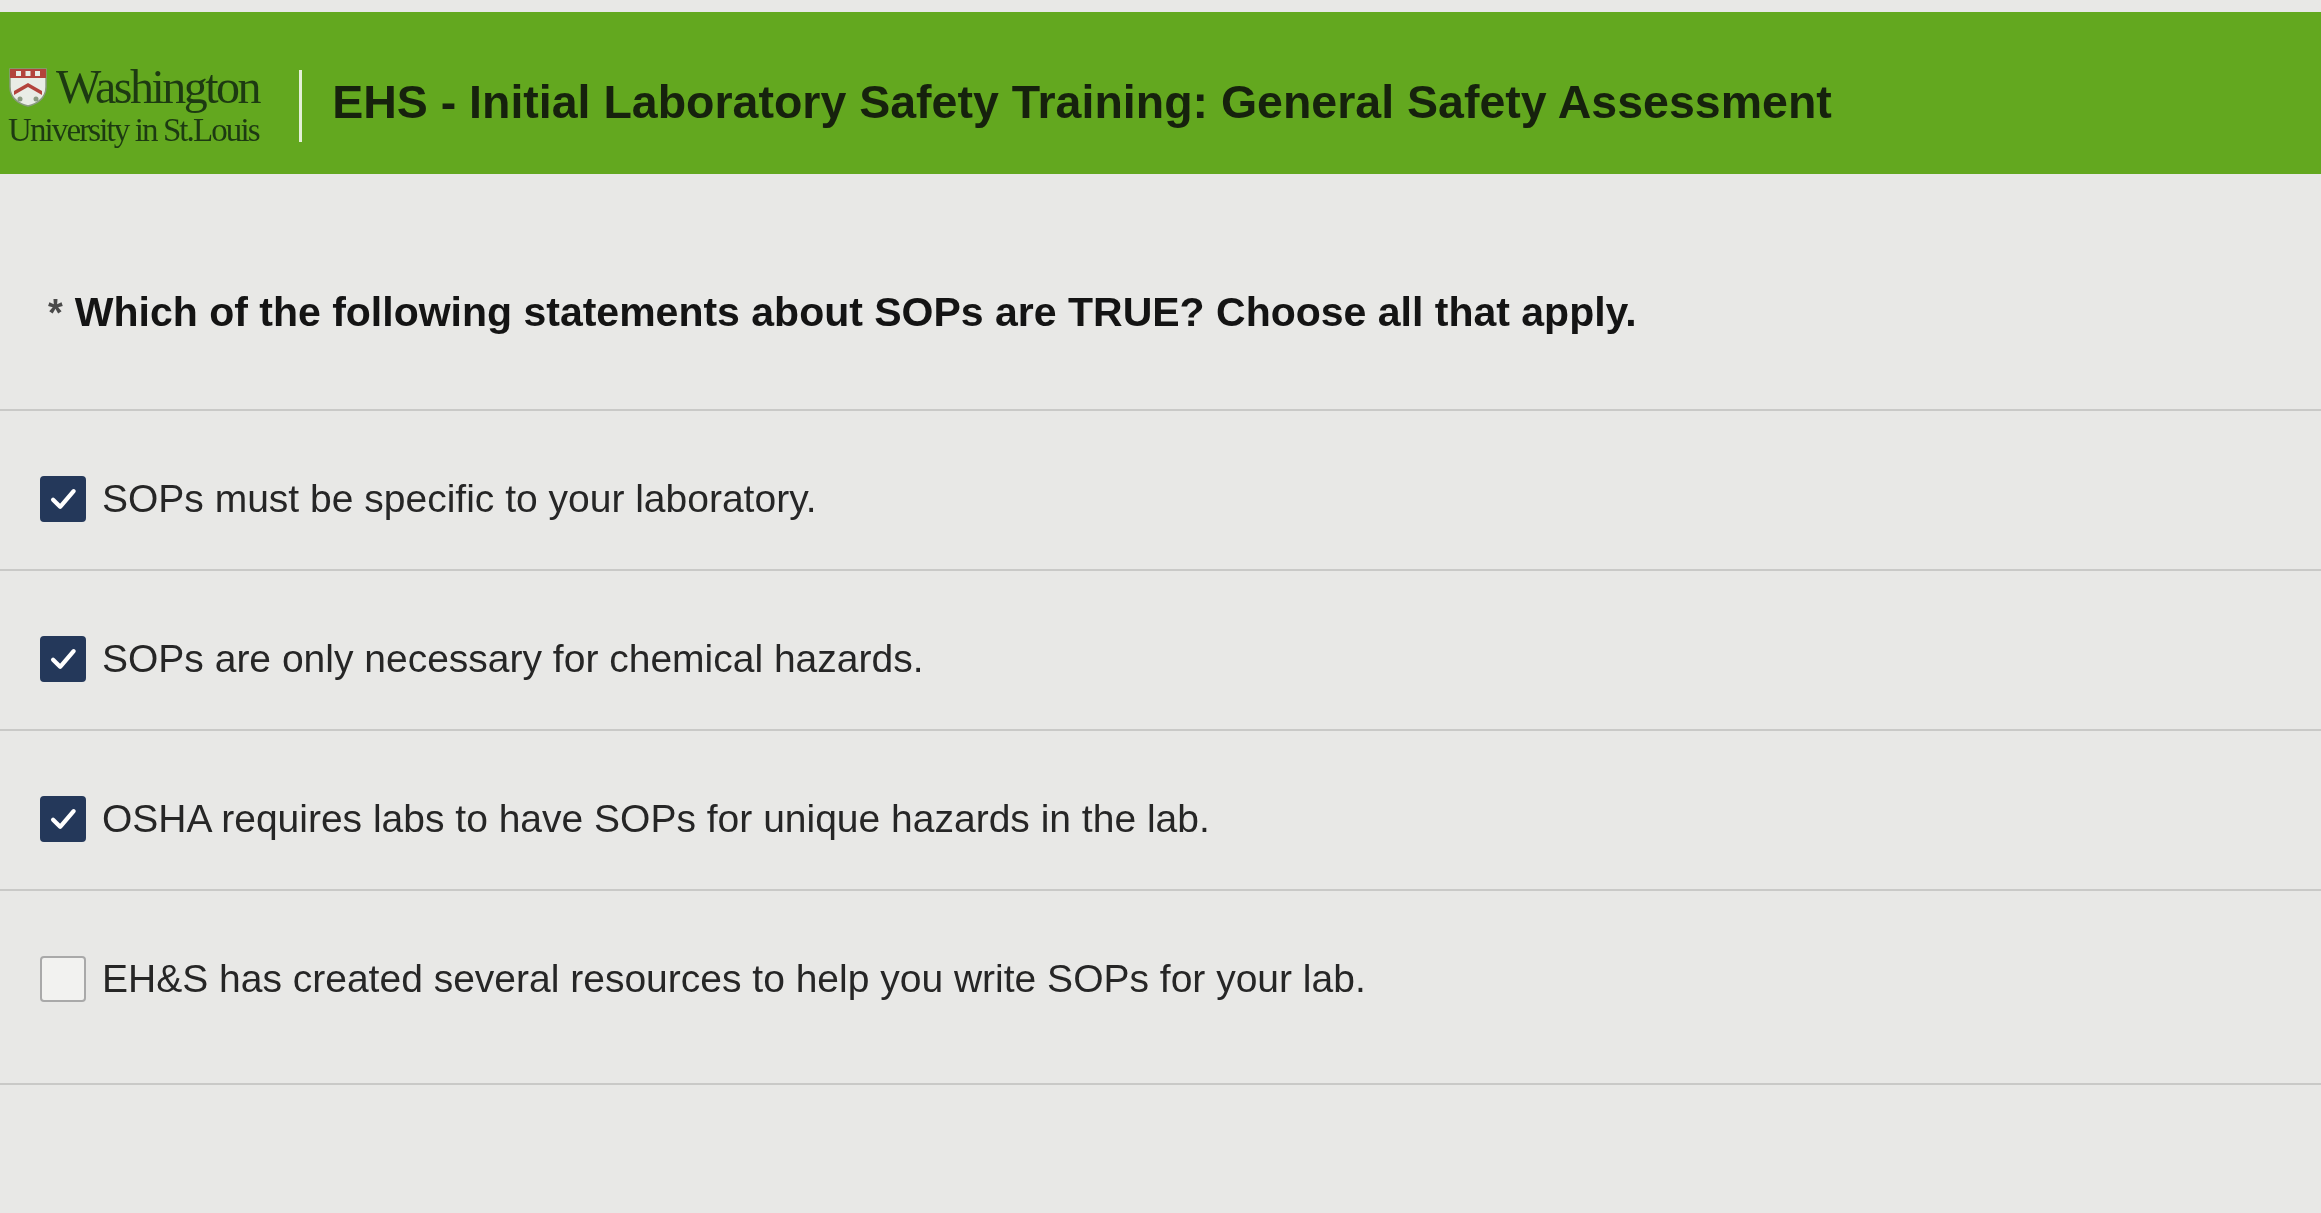 The image size is (2321, 1213). I want to click on question-text: Which of the following statements about SOPs are TRUE? Choose all that apply., so click(855, 312).